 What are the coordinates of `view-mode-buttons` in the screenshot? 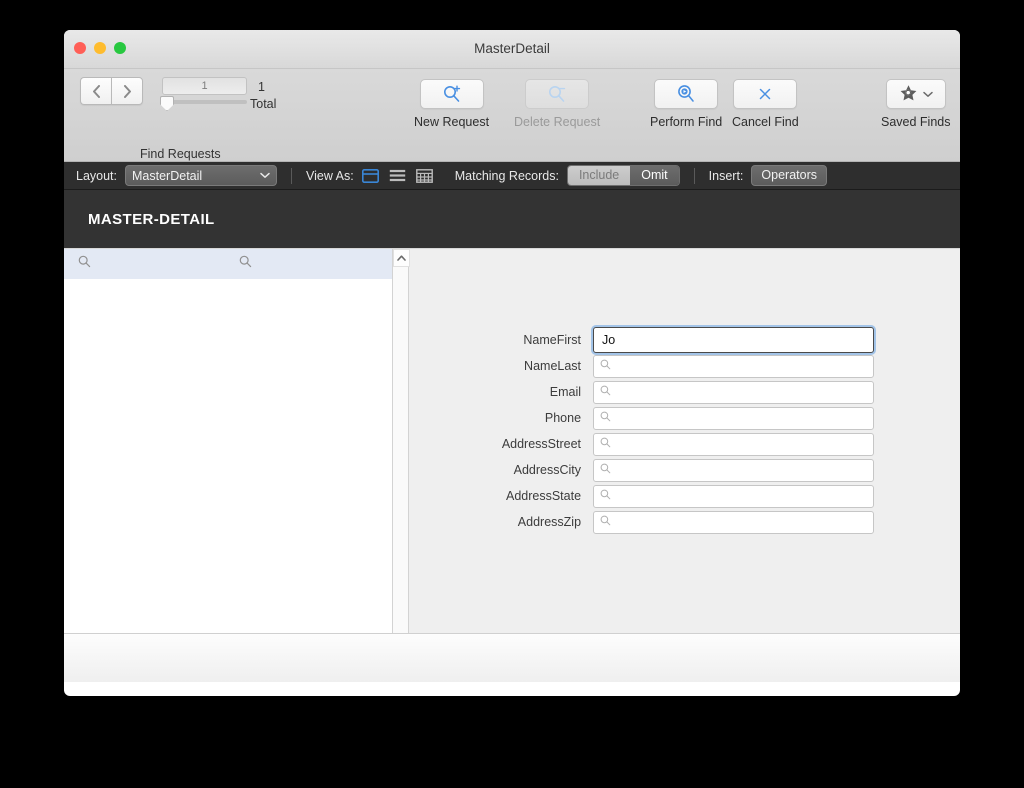 It's located at (397, 175).